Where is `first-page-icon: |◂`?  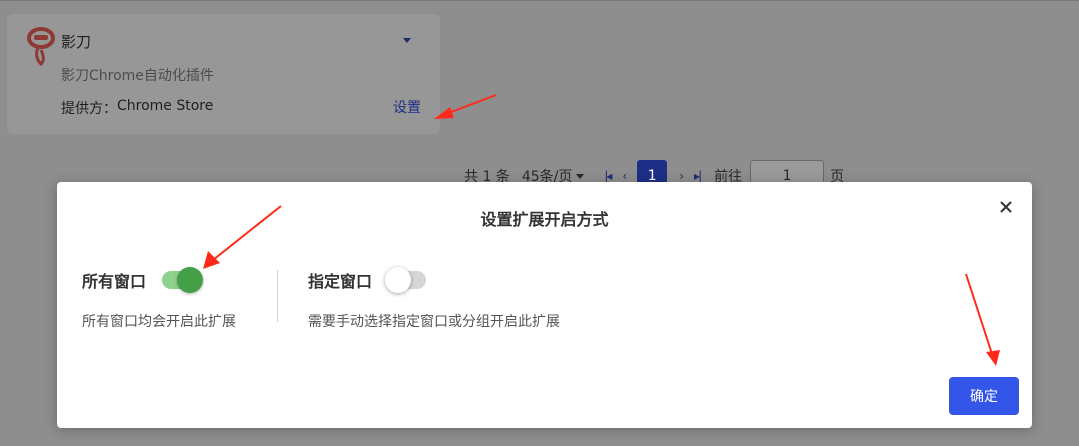 first-page-icon: |◂ is located at coordinates (608, 176).